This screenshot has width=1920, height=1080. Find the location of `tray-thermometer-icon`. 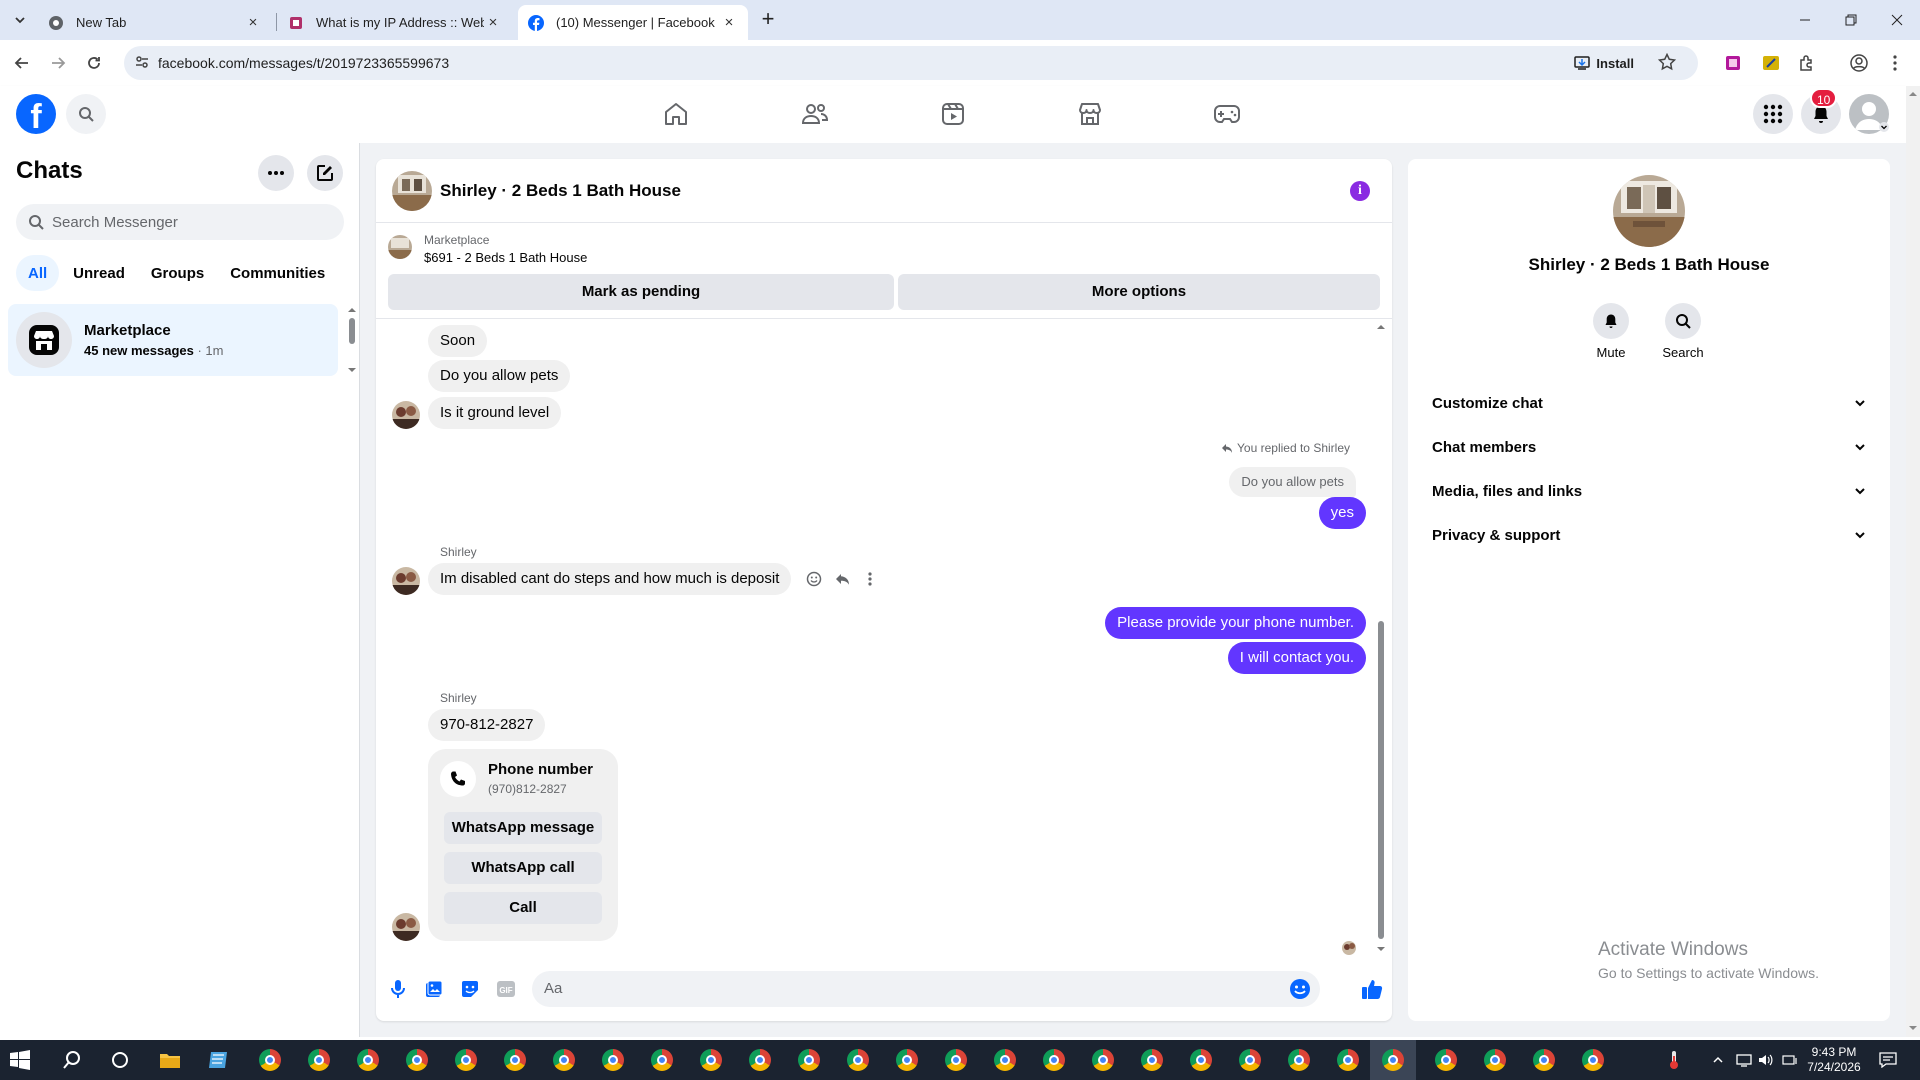

tray-thermometer-icon is located at coordinates (1674, 1060).